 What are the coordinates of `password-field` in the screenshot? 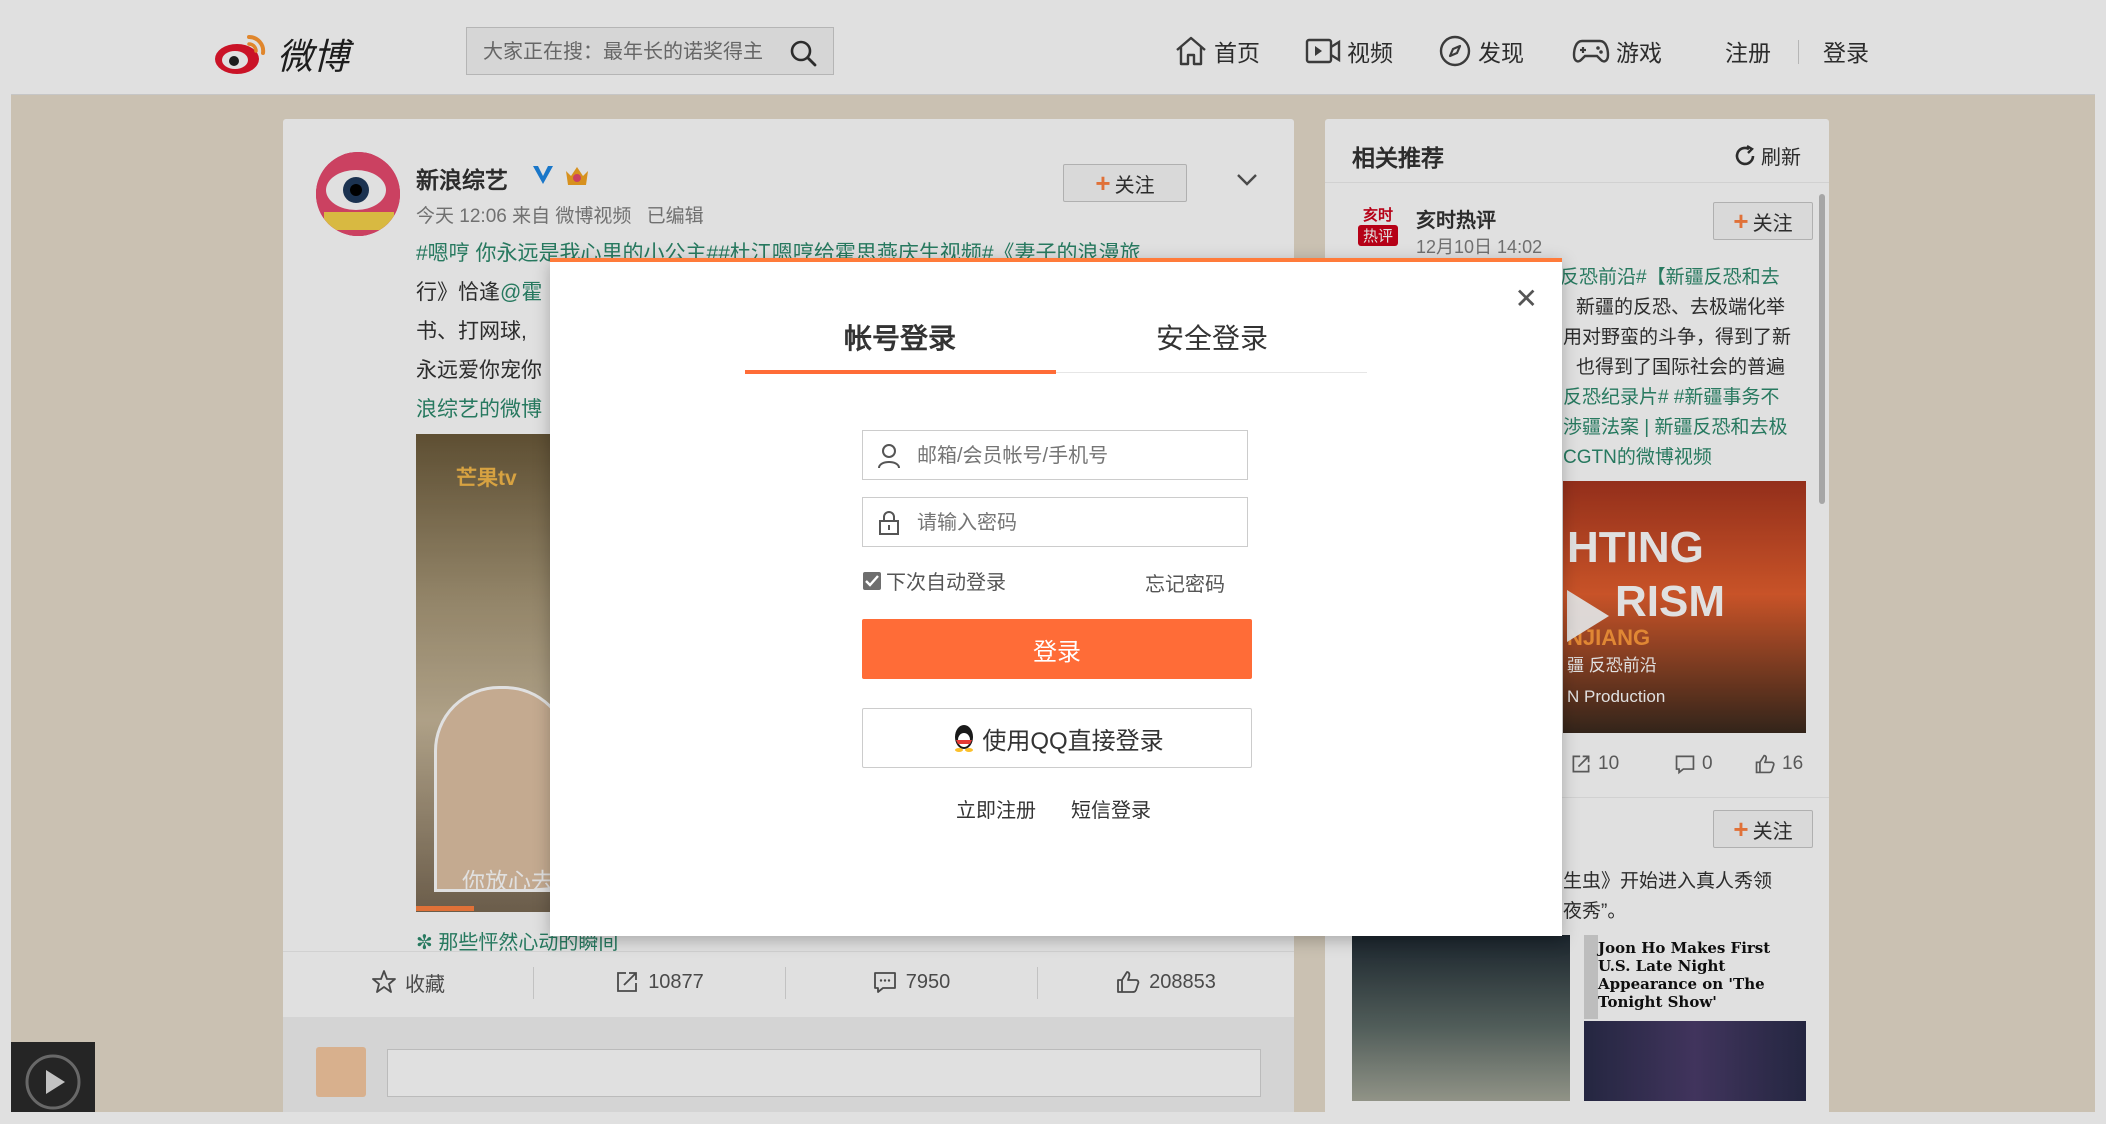 It's located at (1055, 522).